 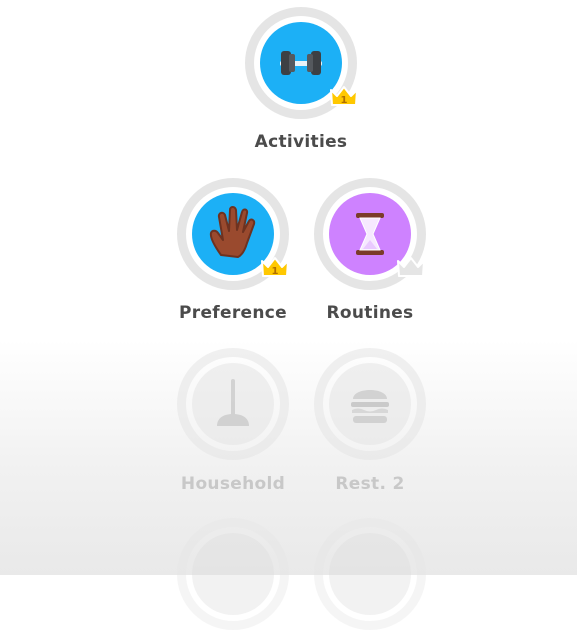 What do you see at coordinates (233, 484) in the screenshot?
I see `skill-label: Household` at bounding box center [233, 484].